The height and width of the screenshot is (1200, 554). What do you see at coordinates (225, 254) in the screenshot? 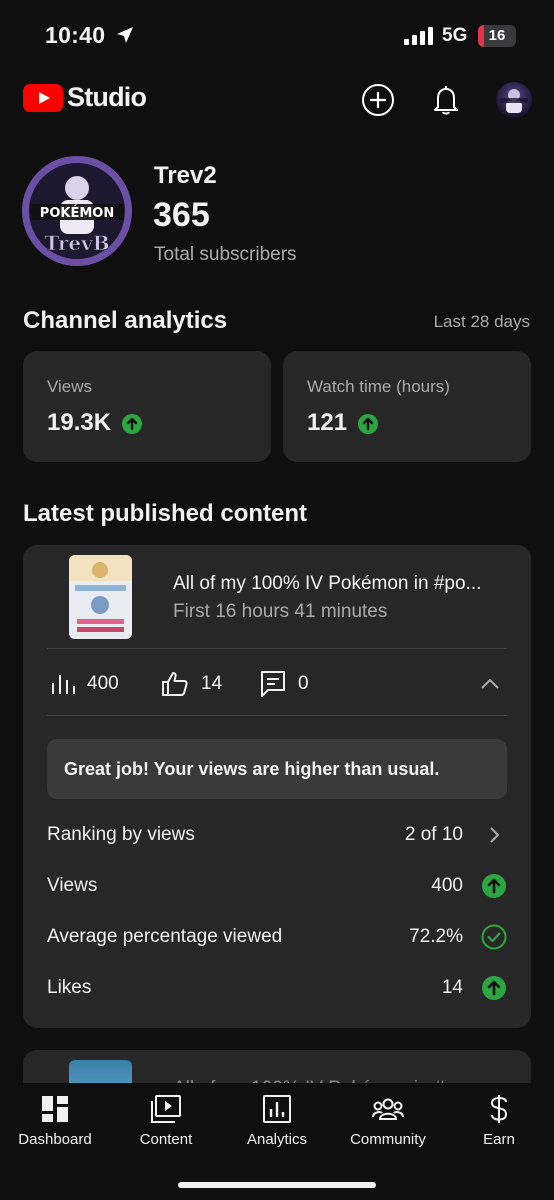
I see `subscriber-label: Total subscribers` at bounding box center [225, 254].